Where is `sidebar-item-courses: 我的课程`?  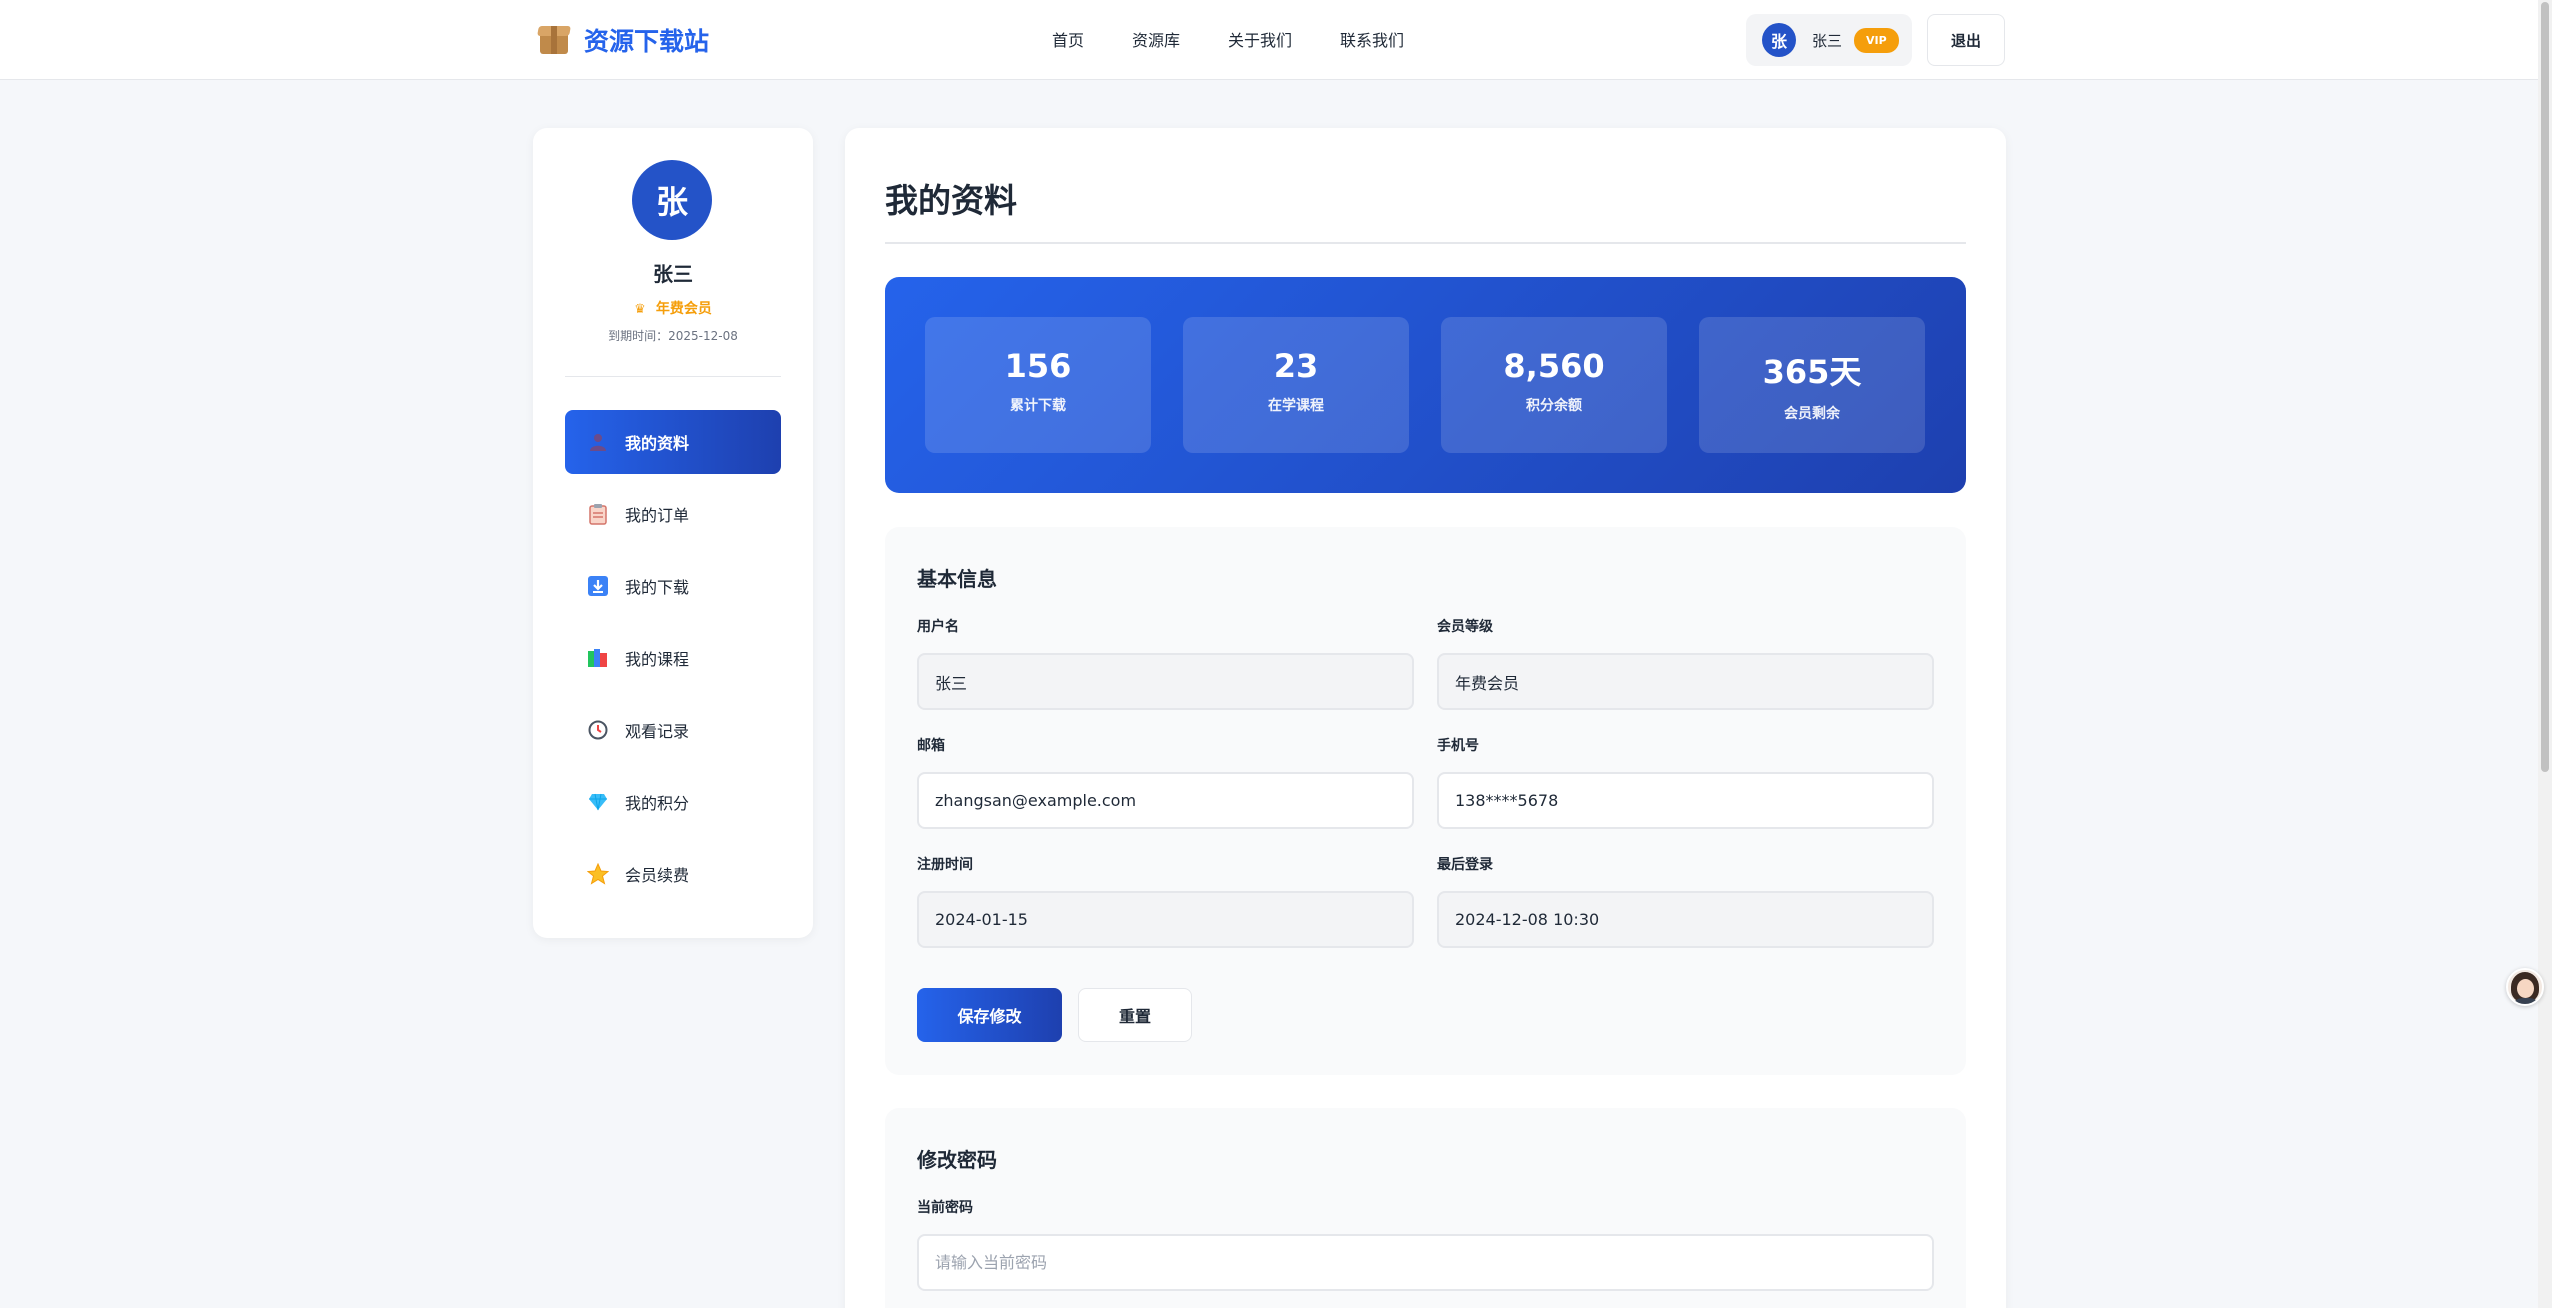
sidebar-item-courses: 我的课程 is located at coordinates (673, 658).